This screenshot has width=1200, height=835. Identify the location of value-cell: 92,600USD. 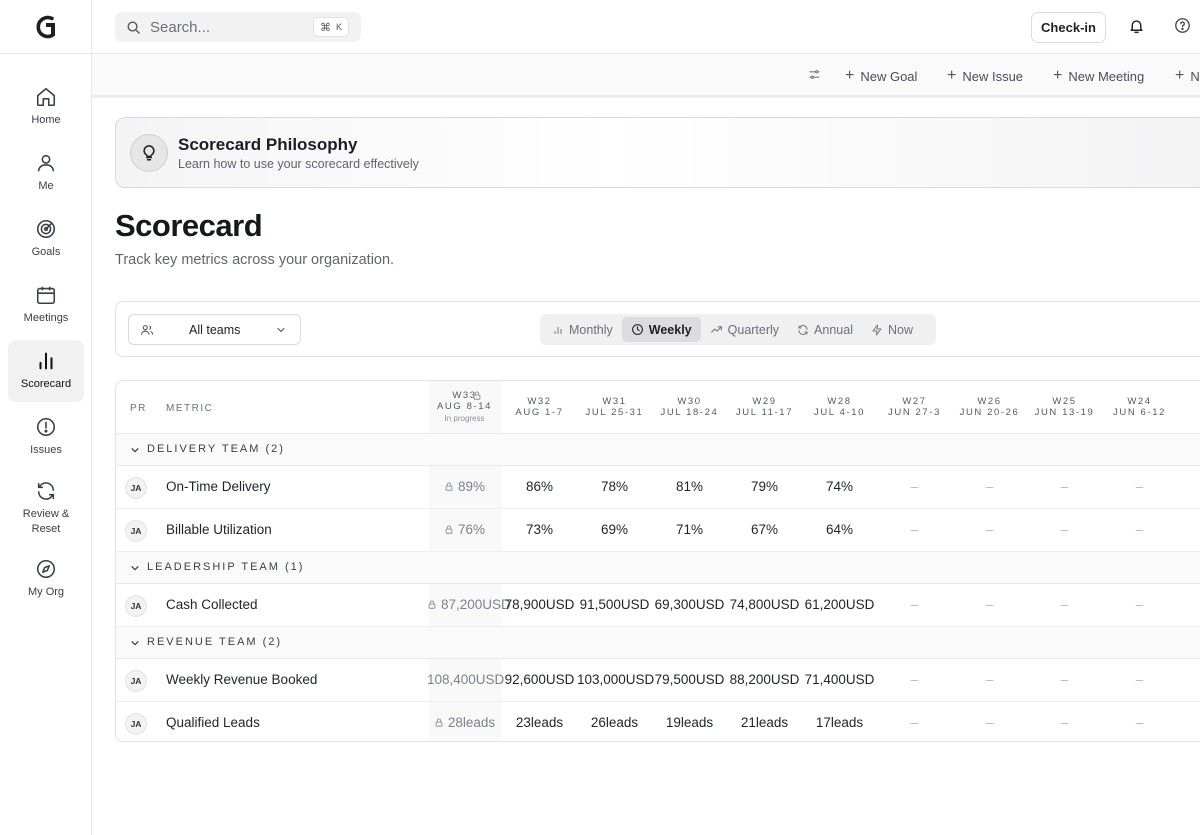
(539, 679).